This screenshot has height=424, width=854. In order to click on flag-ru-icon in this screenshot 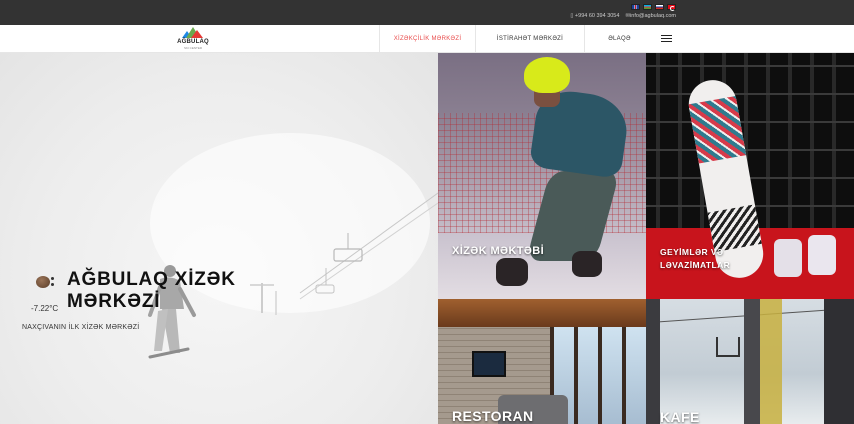, I will do `click(659, 7)`.